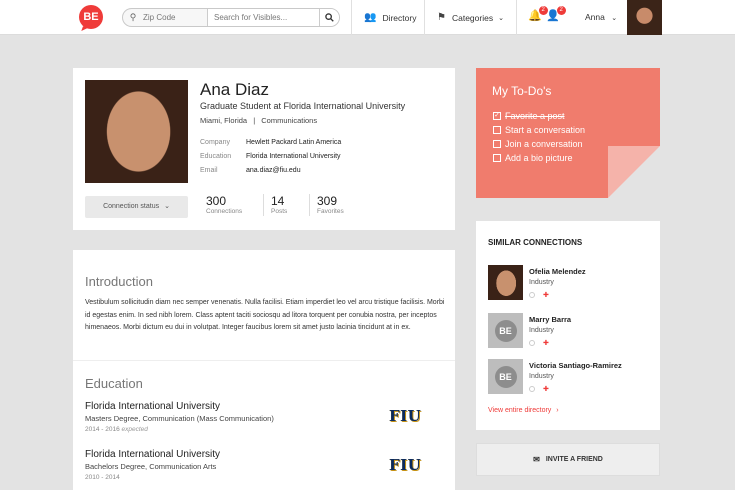 This screenshot has height=490, width=735. I want to click on company-row: Company Hewlett Packard Latin America, so click(270, 142).